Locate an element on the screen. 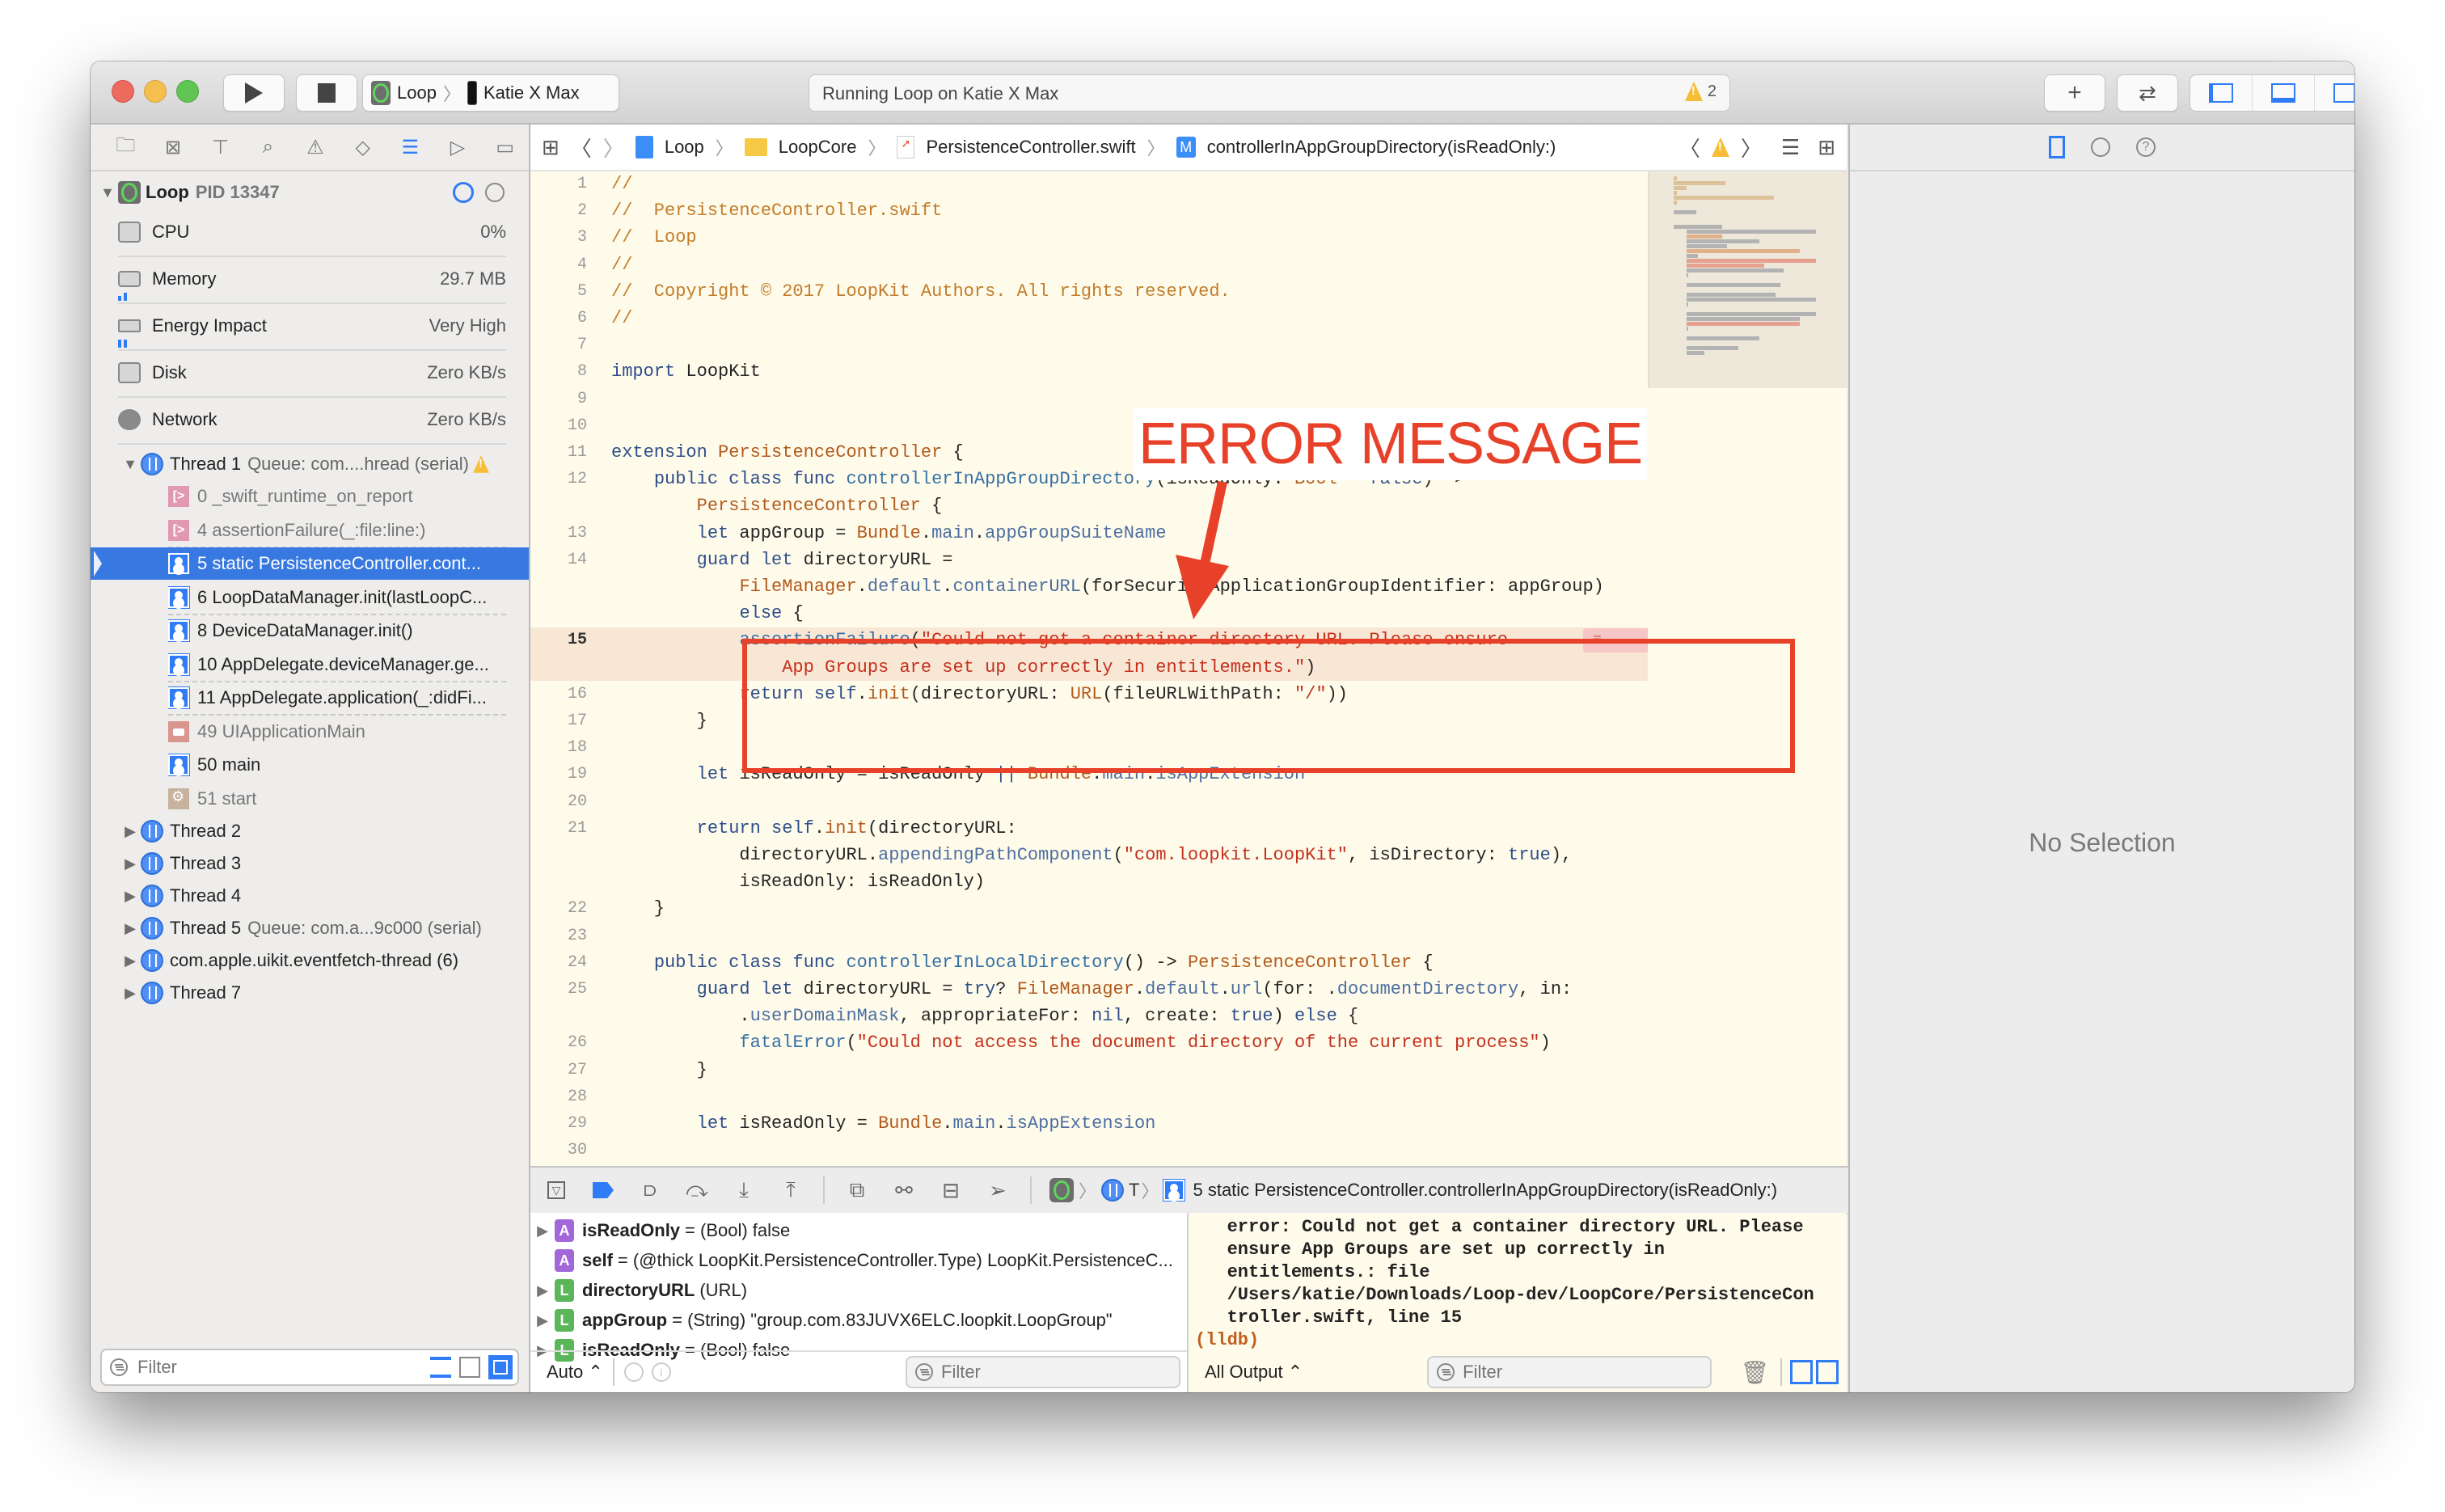  stack-frame-row: 50 main is located at coordinates (337, 765).